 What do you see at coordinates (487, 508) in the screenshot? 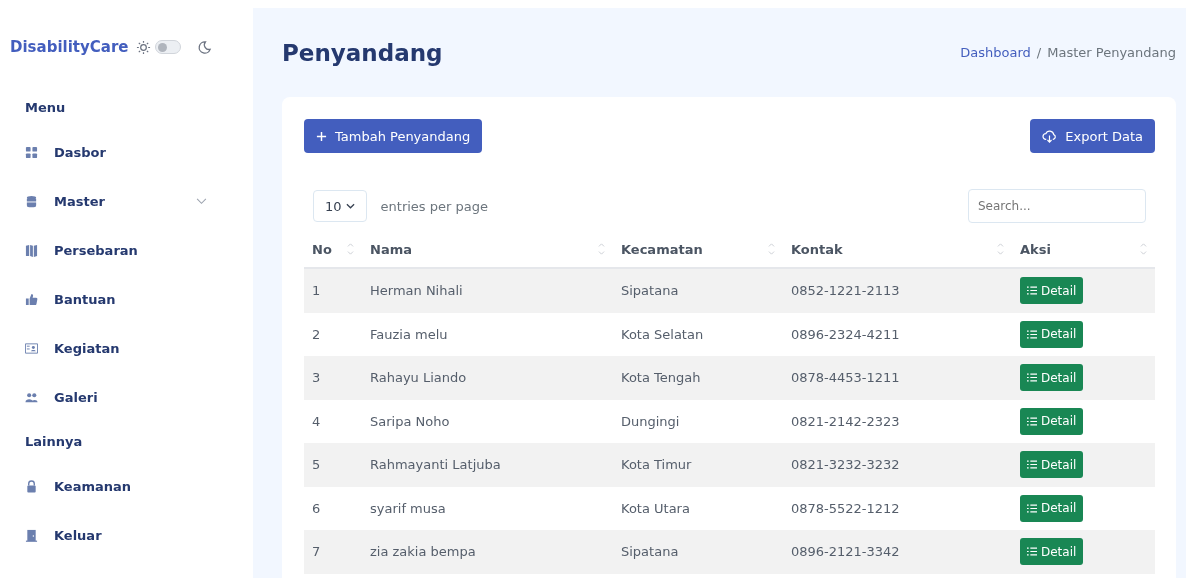
I see `table-cell: syarif musa` at bounding box center [487, 508].